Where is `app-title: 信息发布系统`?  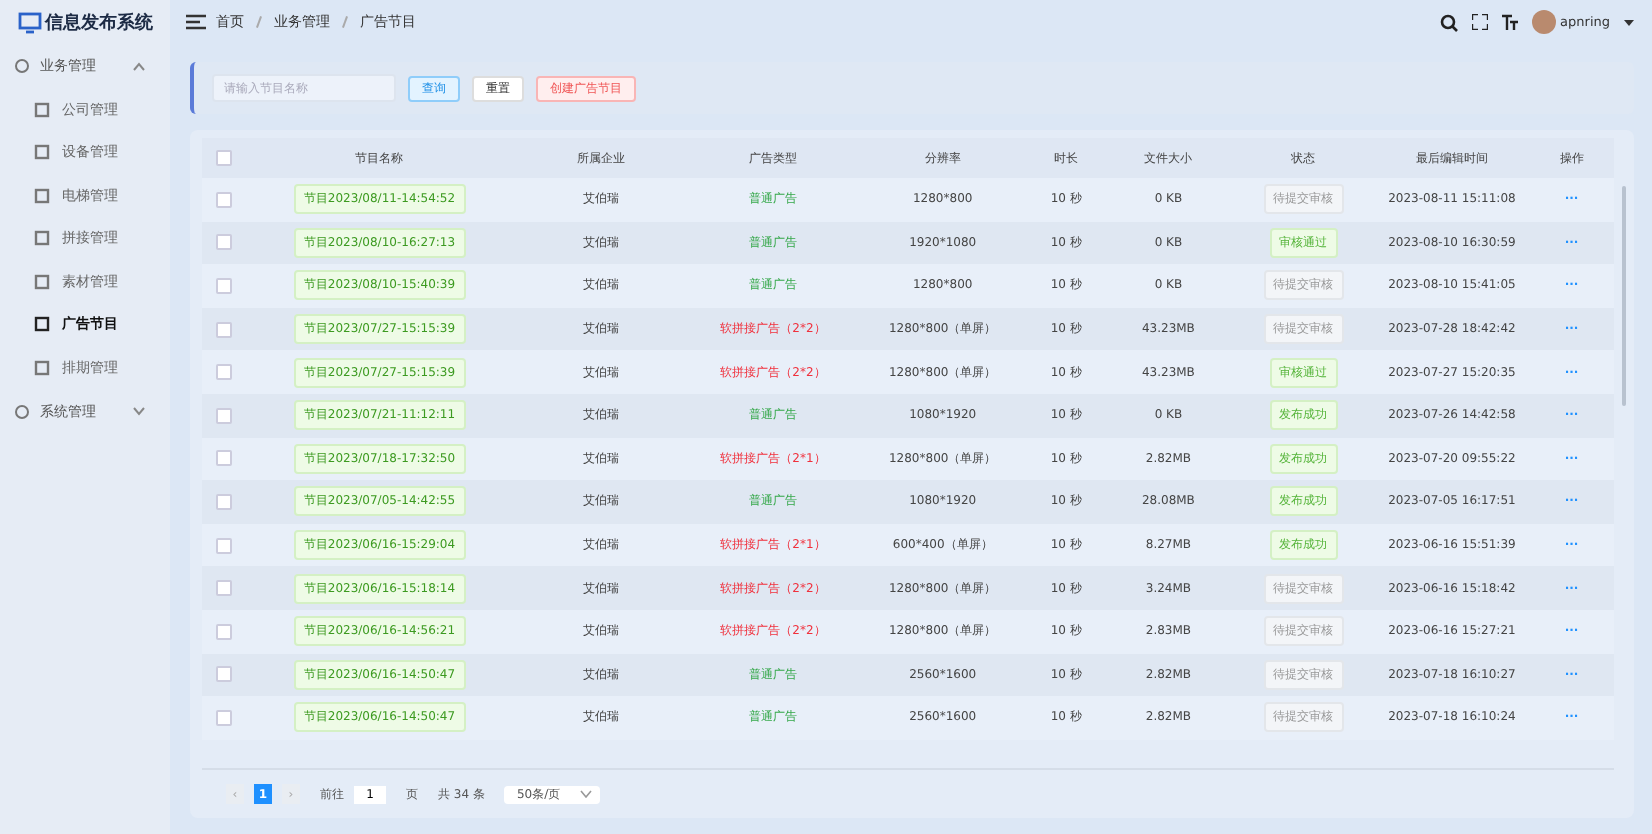 app-title: 信息发布系统 is located at coordinates (99, 22).